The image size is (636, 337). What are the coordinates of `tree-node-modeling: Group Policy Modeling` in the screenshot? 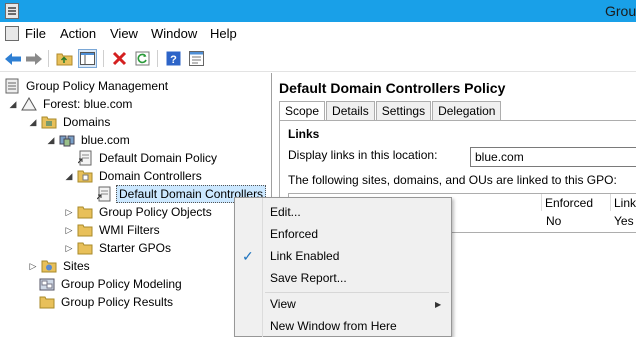 It's located at (111, 284).